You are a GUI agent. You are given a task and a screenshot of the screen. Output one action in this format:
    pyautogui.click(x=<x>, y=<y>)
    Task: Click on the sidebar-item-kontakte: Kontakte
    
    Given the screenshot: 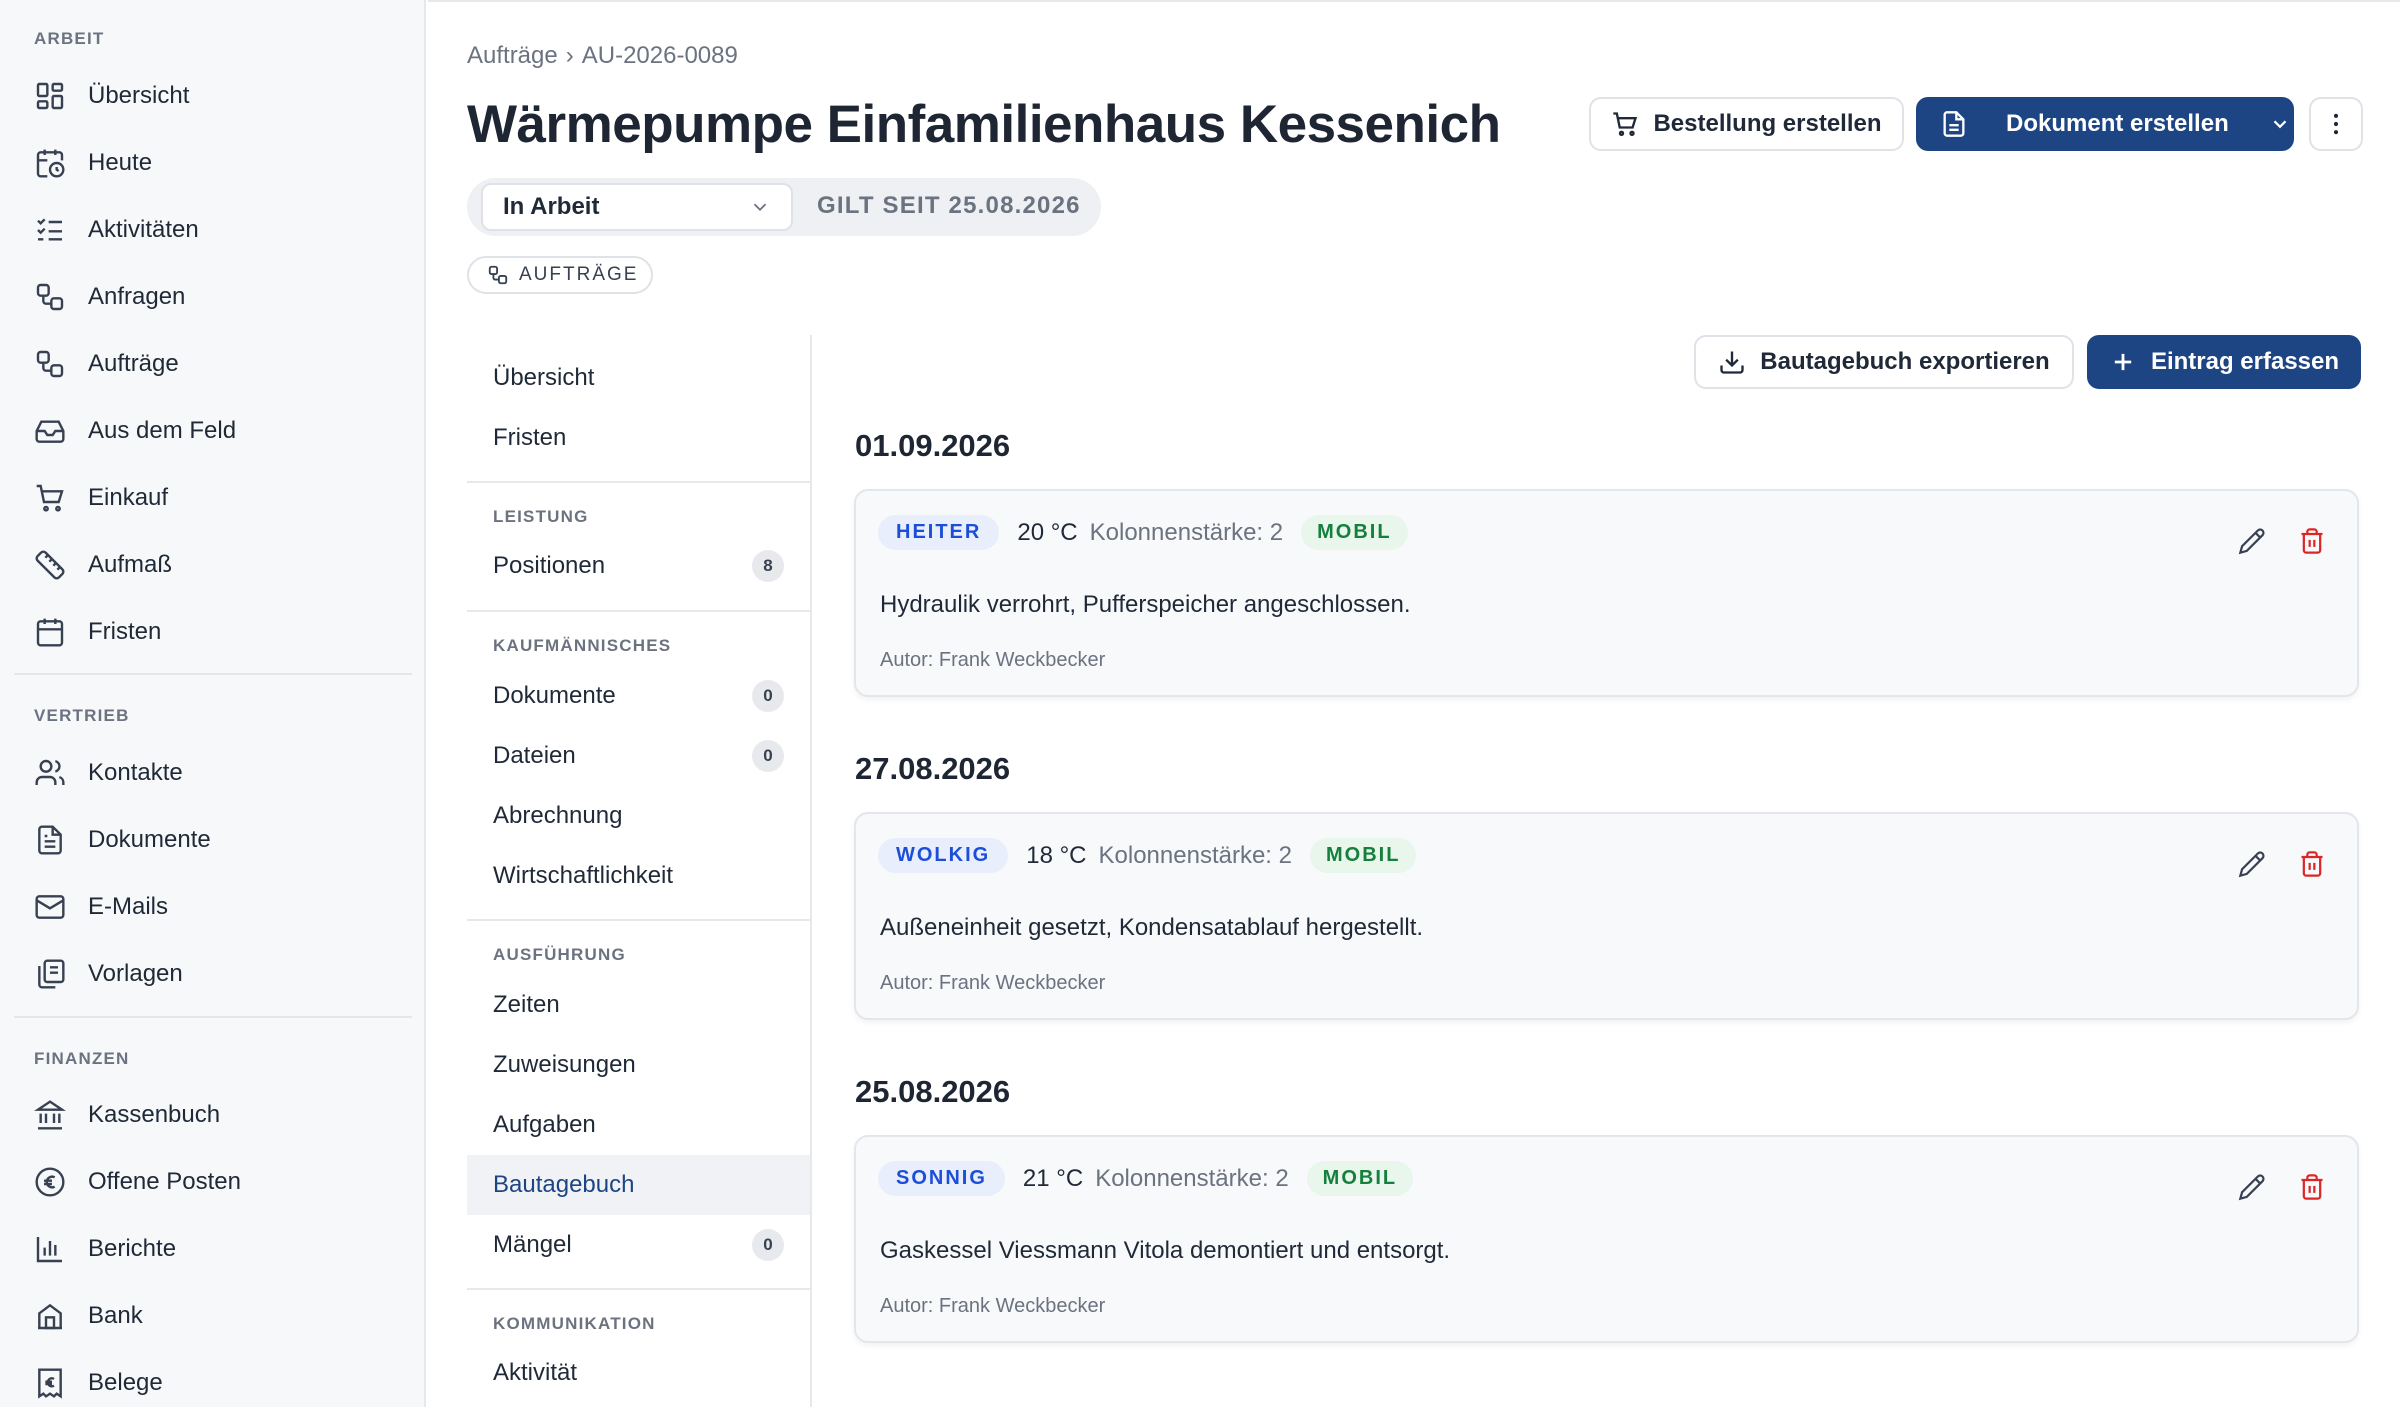 What is the action you would take?
    pyautogui.click(x=219, y=773)
    